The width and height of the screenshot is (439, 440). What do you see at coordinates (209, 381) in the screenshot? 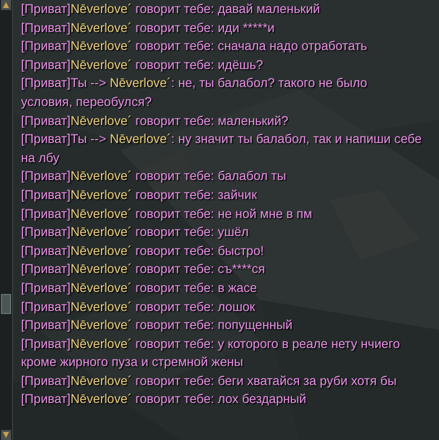
I see `chat-message: [Приват]Nēverlove´ говорит тебе: беги хватайся за руби хотя бы` at bounding box center [209, 381].